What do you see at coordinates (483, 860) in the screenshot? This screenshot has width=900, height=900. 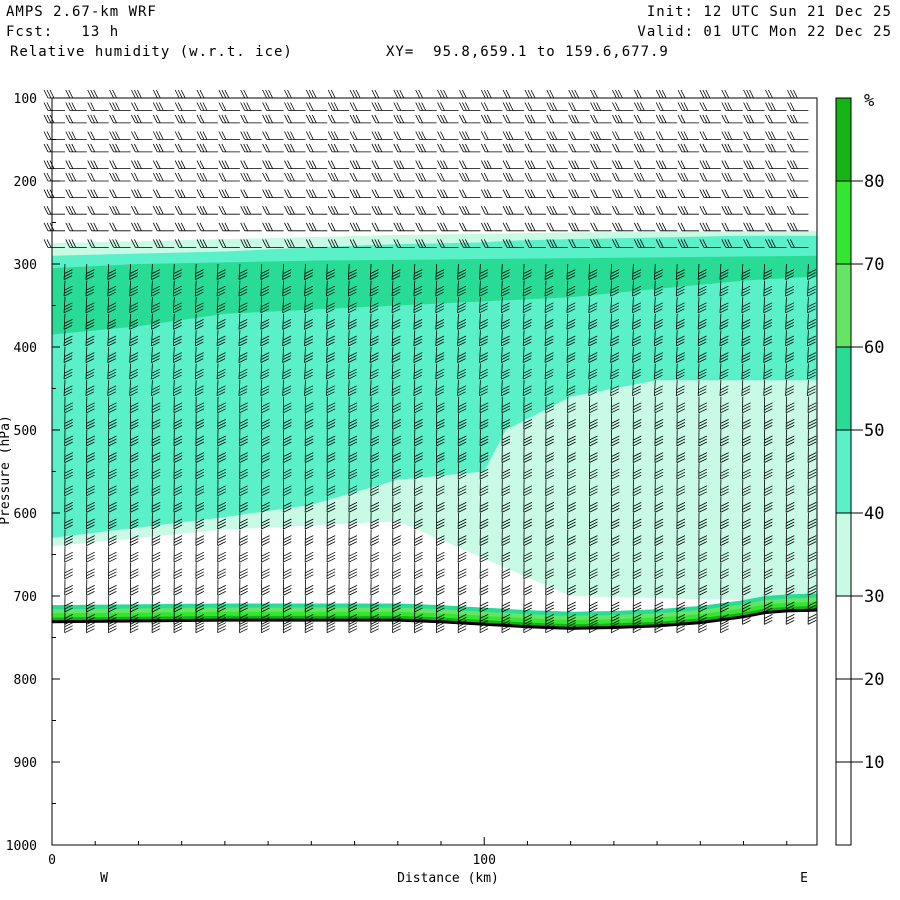 I see `x-tick-label: 100` at bounding box center [483, 860].